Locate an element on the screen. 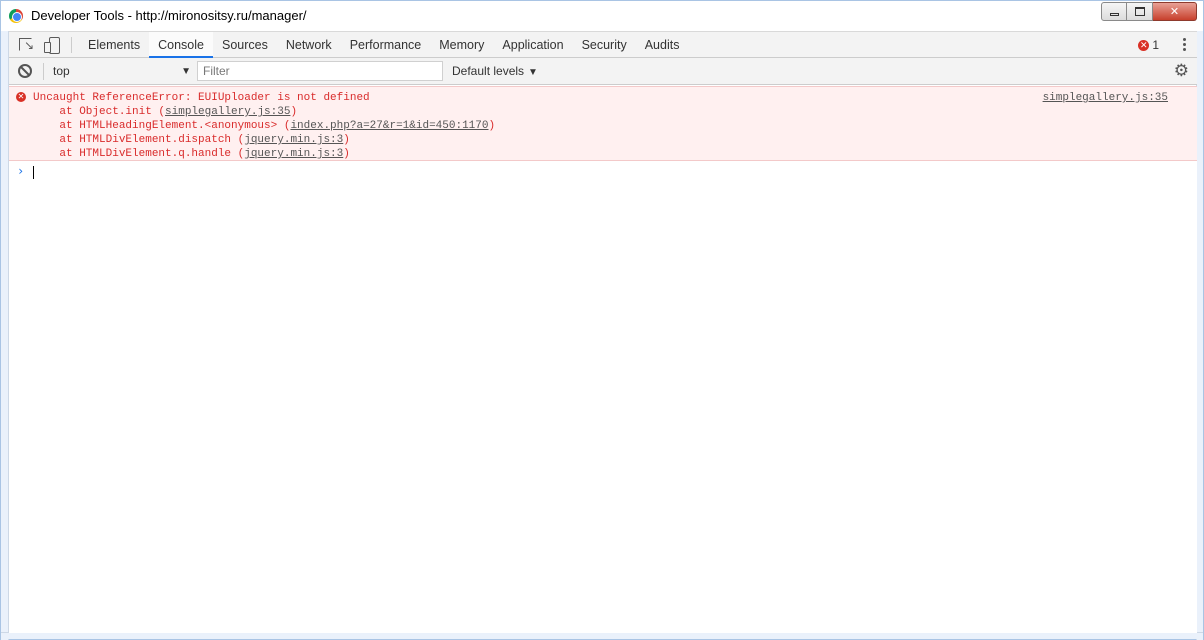 The height and width of the screenshot is (640, 1204). stack-frame-text: at HTMLDivElement.dispatch ( is located at coordinates (139, 140).